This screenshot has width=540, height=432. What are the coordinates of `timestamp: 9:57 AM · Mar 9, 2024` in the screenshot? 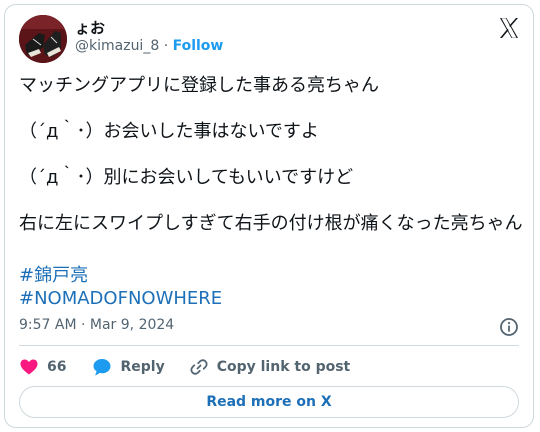 It's located at (96, 325).